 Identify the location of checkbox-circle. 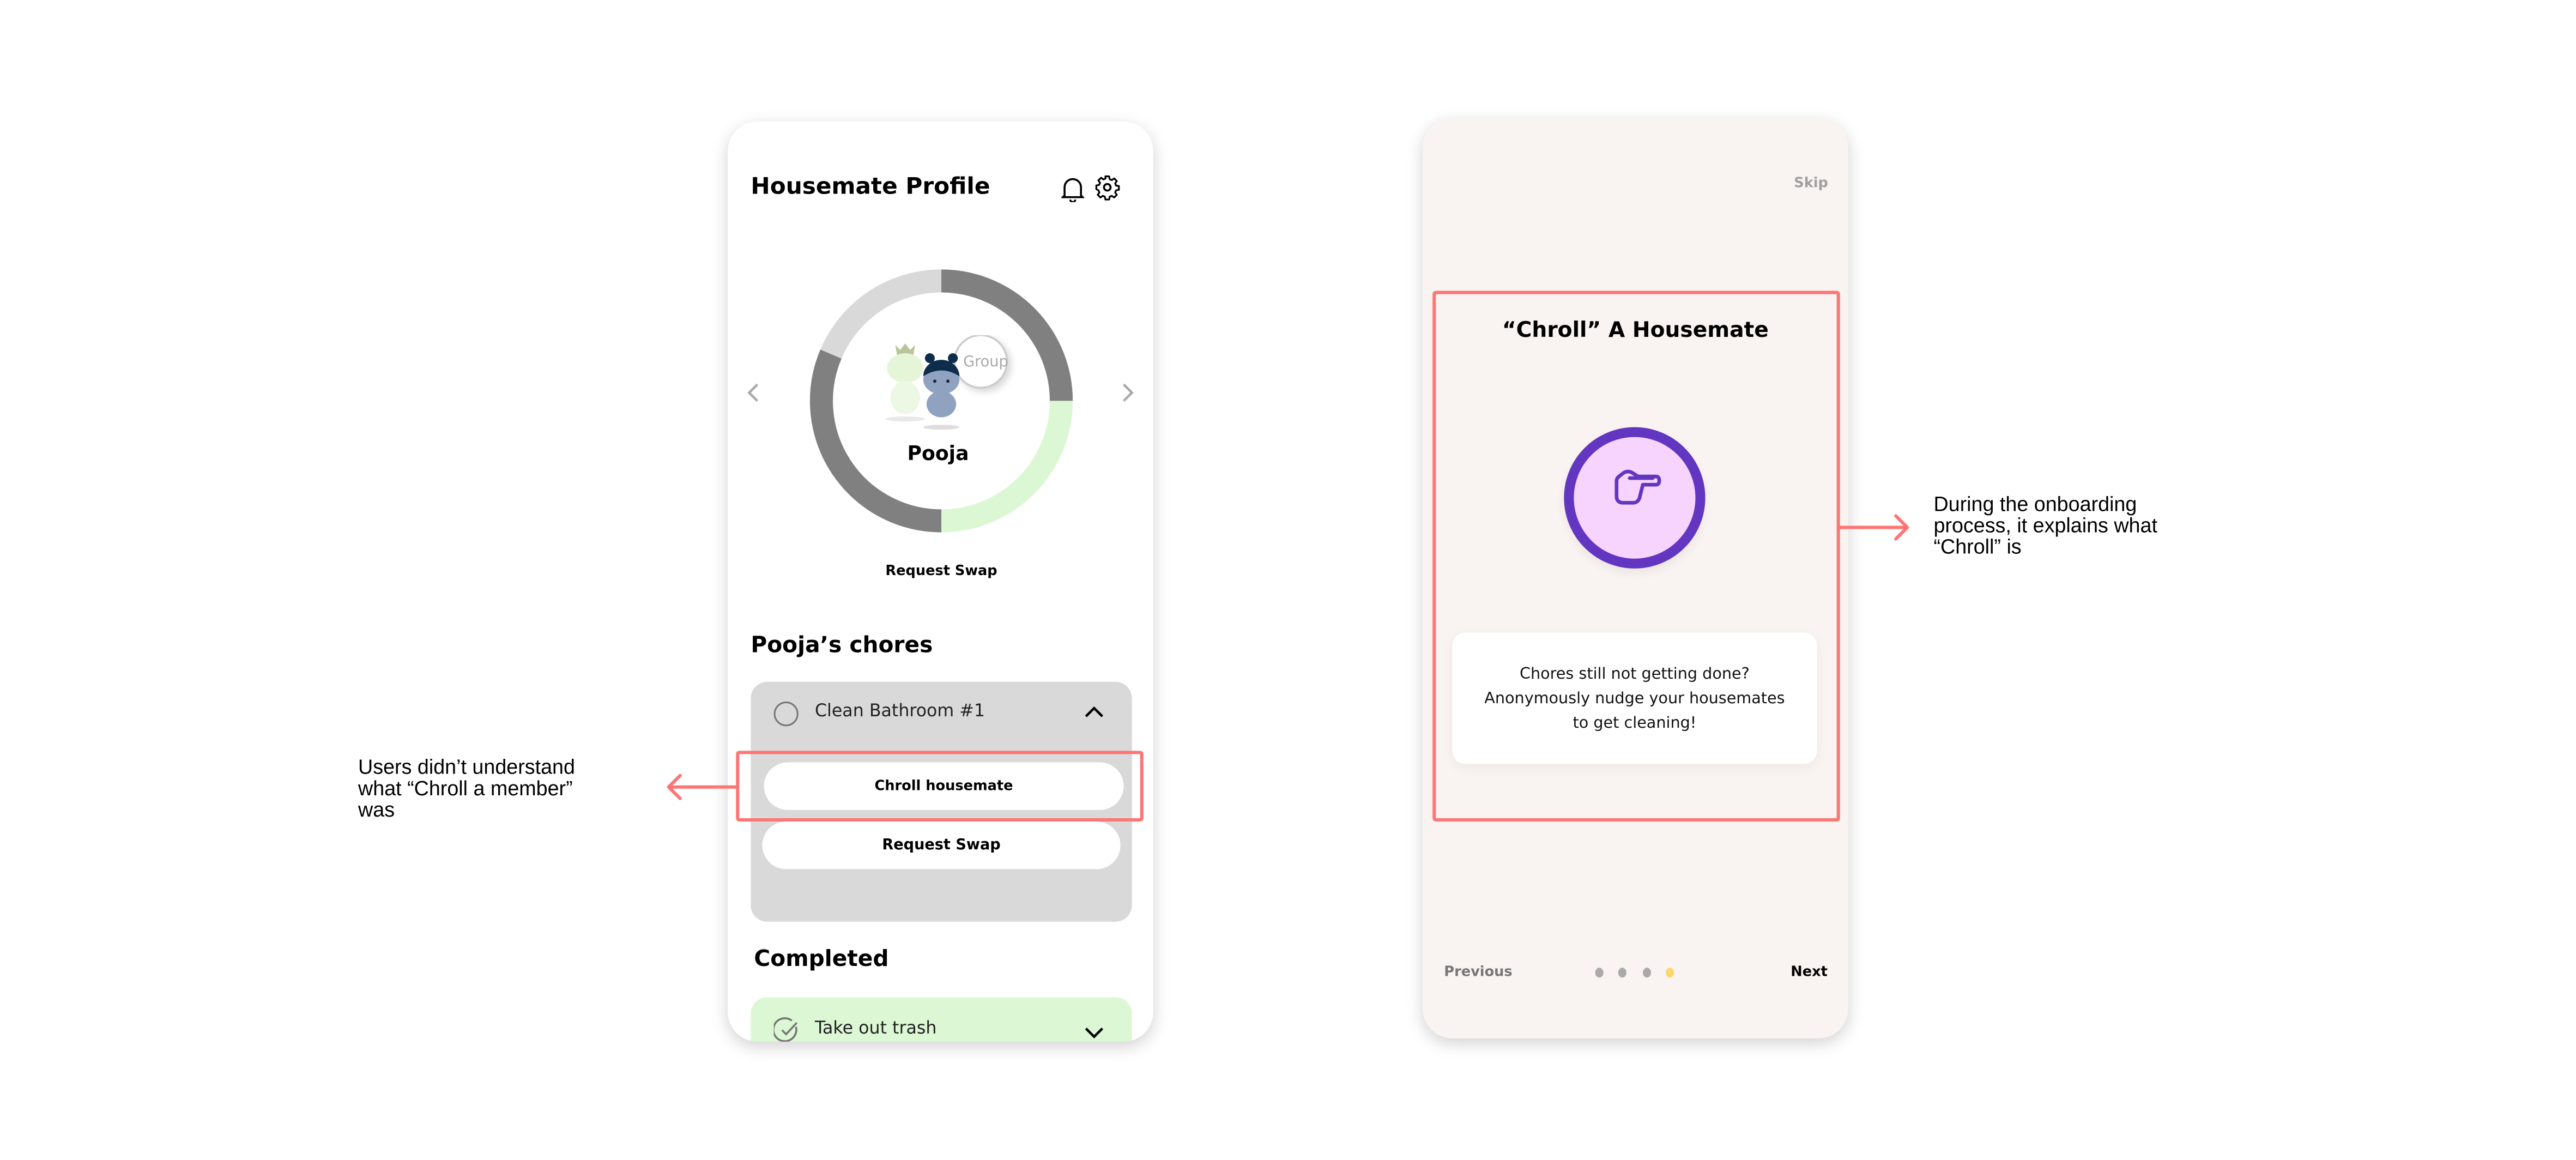
(786, 714).